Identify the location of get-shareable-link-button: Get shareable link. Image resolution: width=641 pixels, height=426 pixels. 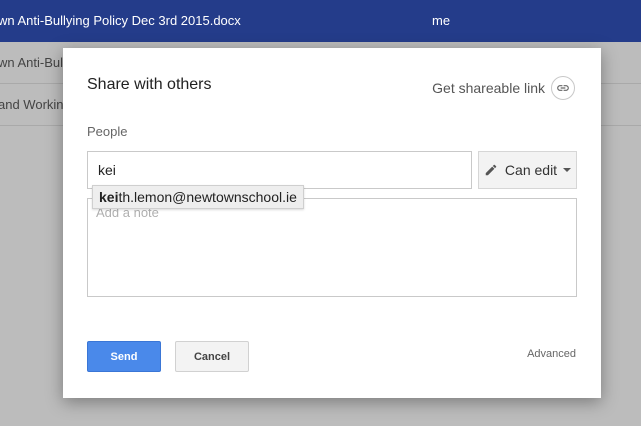
(503, 88).